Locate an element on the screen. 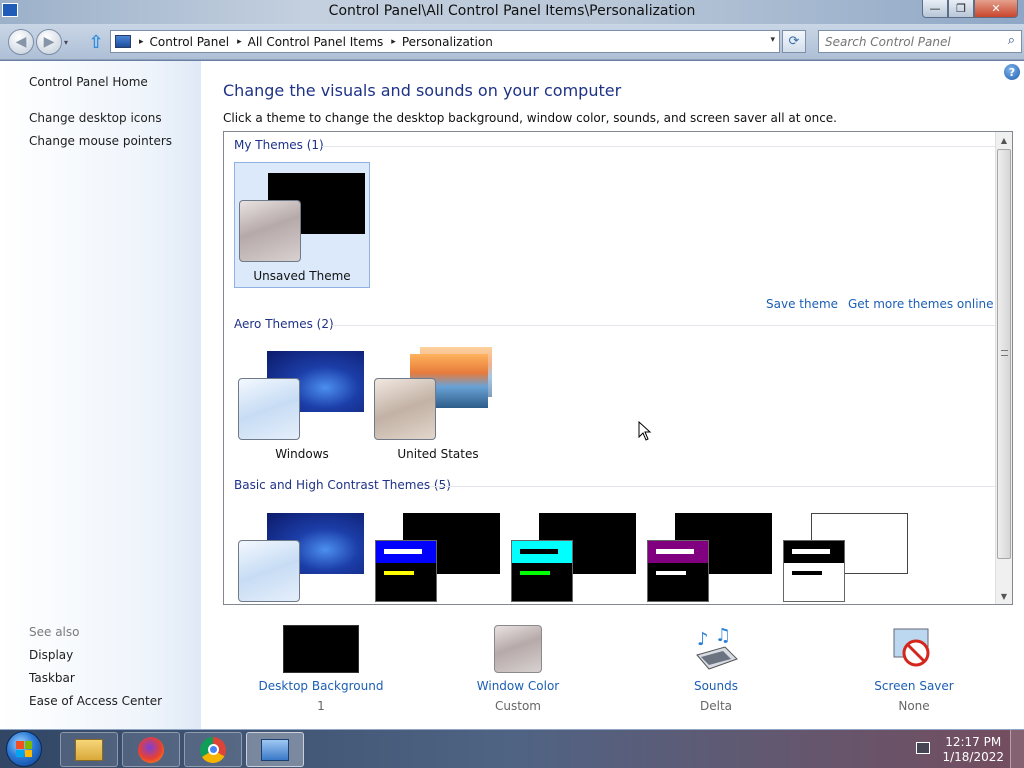  theme-label: Windows is located at coordinates (302, 454).